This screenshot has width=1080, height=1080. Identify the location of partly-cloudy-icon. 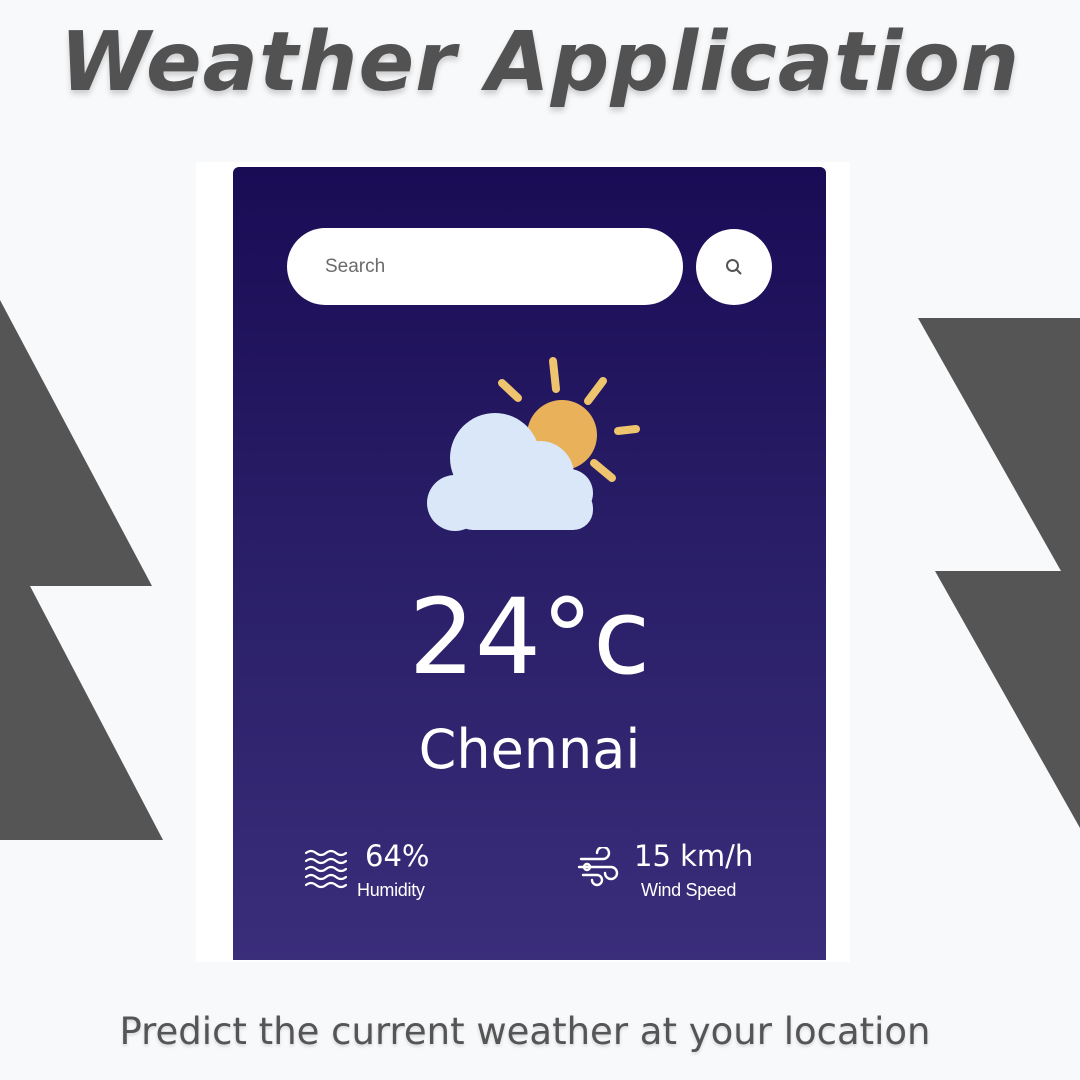
(533, 444).